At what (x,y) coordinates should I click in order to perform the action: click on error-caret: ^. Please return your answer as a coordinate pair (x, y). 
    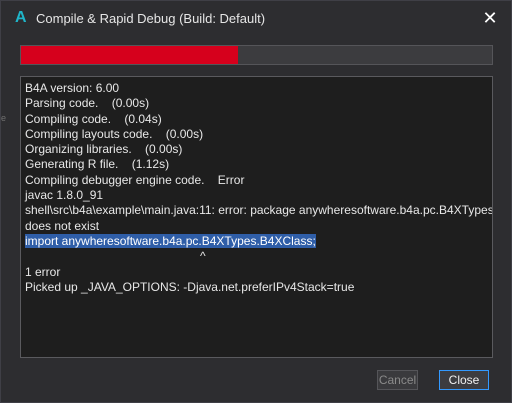
    Looking at the image, I should click on (203, 256).